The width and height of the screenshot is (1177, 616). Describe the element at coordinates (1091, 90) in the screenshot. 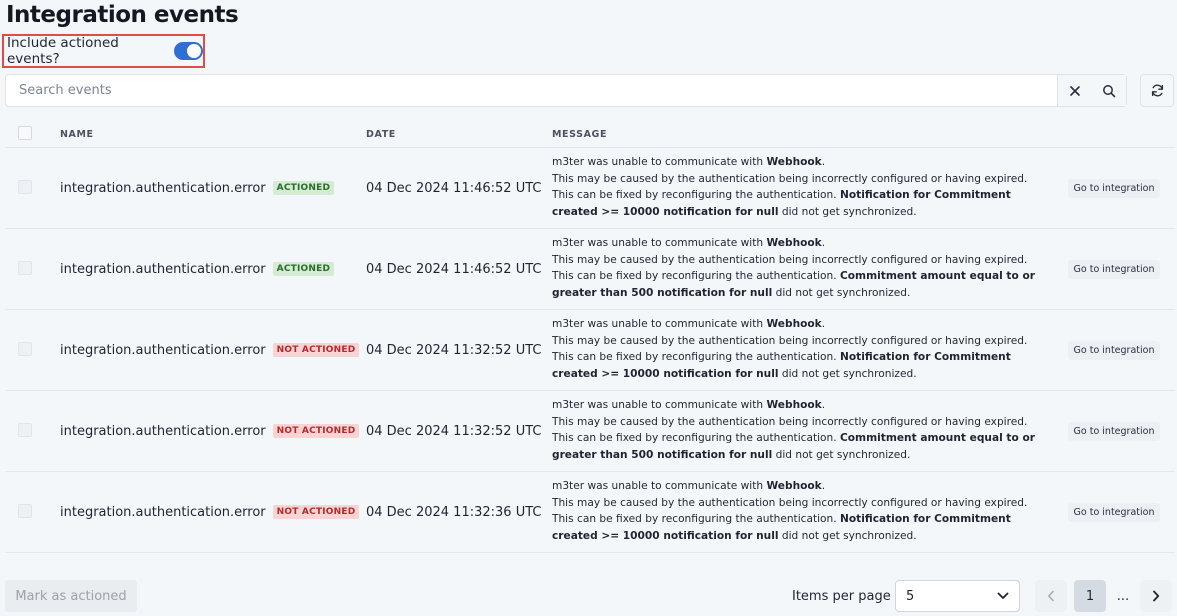

I see `search-actions` at that location.